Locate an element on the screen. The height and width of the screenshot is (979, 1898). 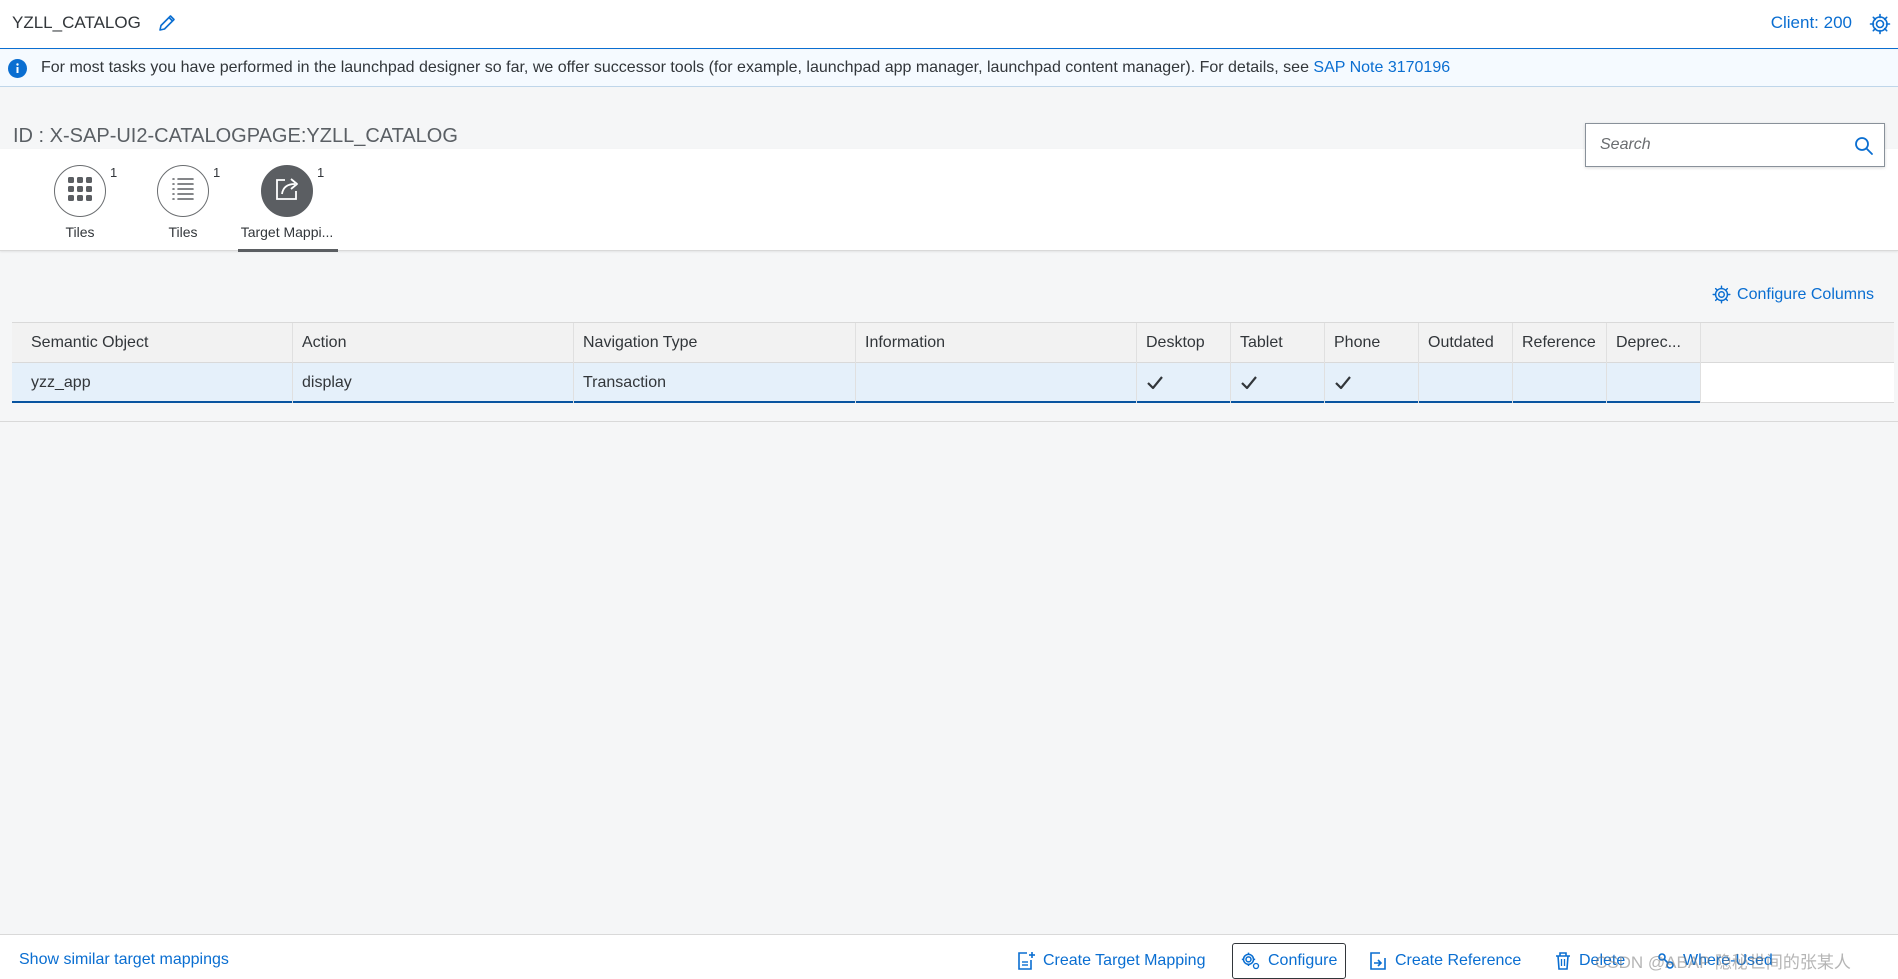
column-header-semantic-object: Semantic Object is located at coordinates (152, 343).